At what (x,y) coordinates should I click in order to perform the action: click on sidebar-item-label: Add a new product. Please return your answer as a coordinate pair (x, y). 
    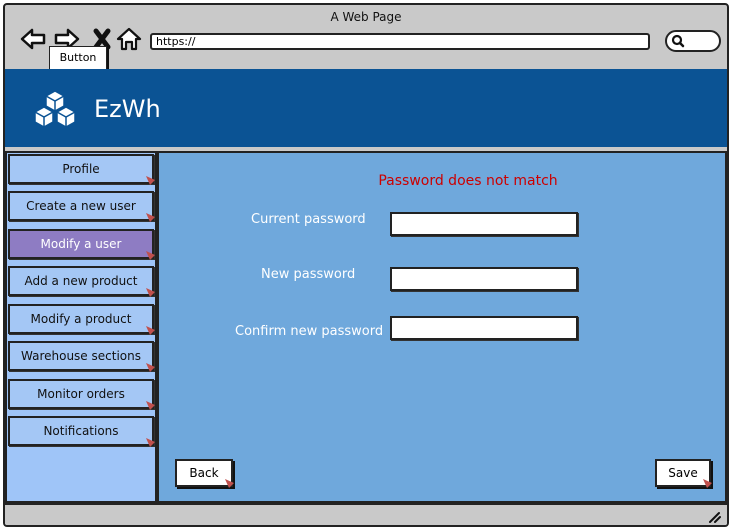
    Looking at the image, I should click on (81, 281).